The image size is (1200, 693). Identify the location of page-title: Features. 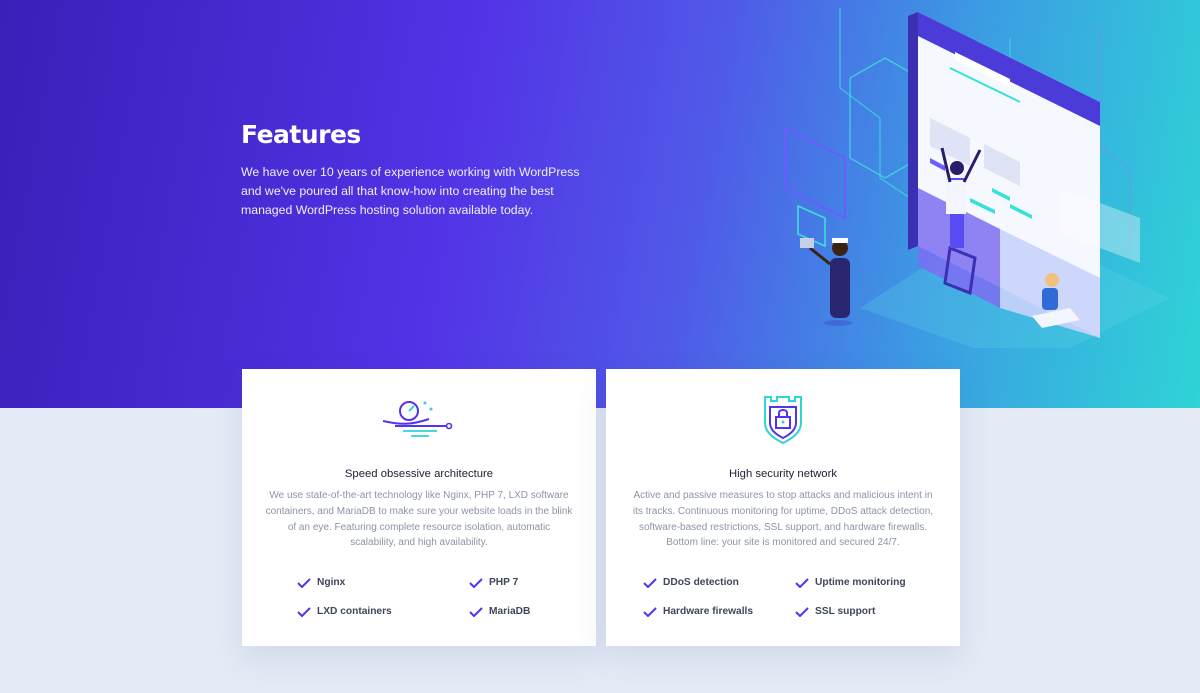
(301, 134).